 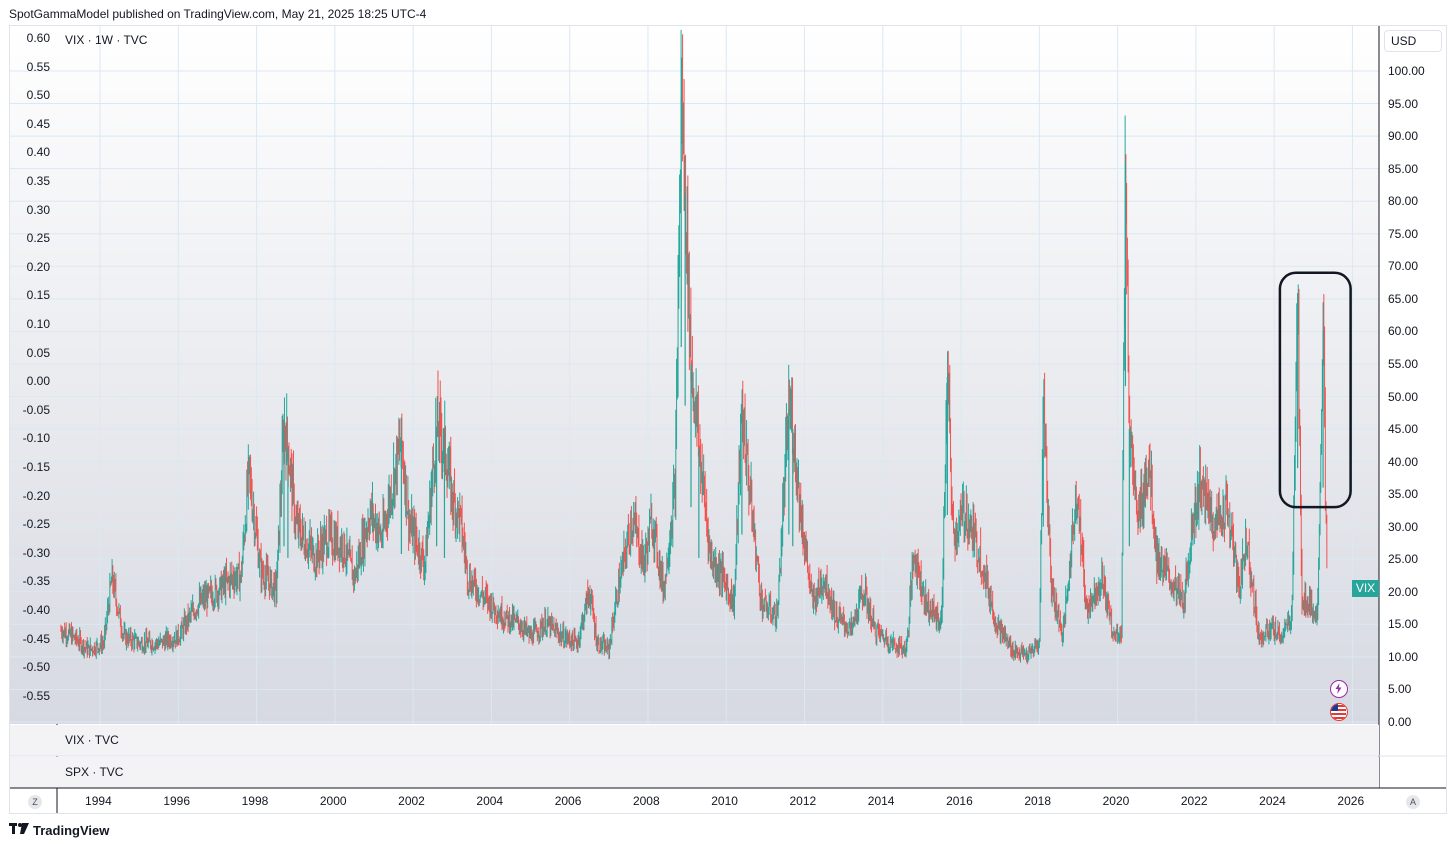 I want to click on right-tick-label: 95.00, so click(x=1403, y=103).